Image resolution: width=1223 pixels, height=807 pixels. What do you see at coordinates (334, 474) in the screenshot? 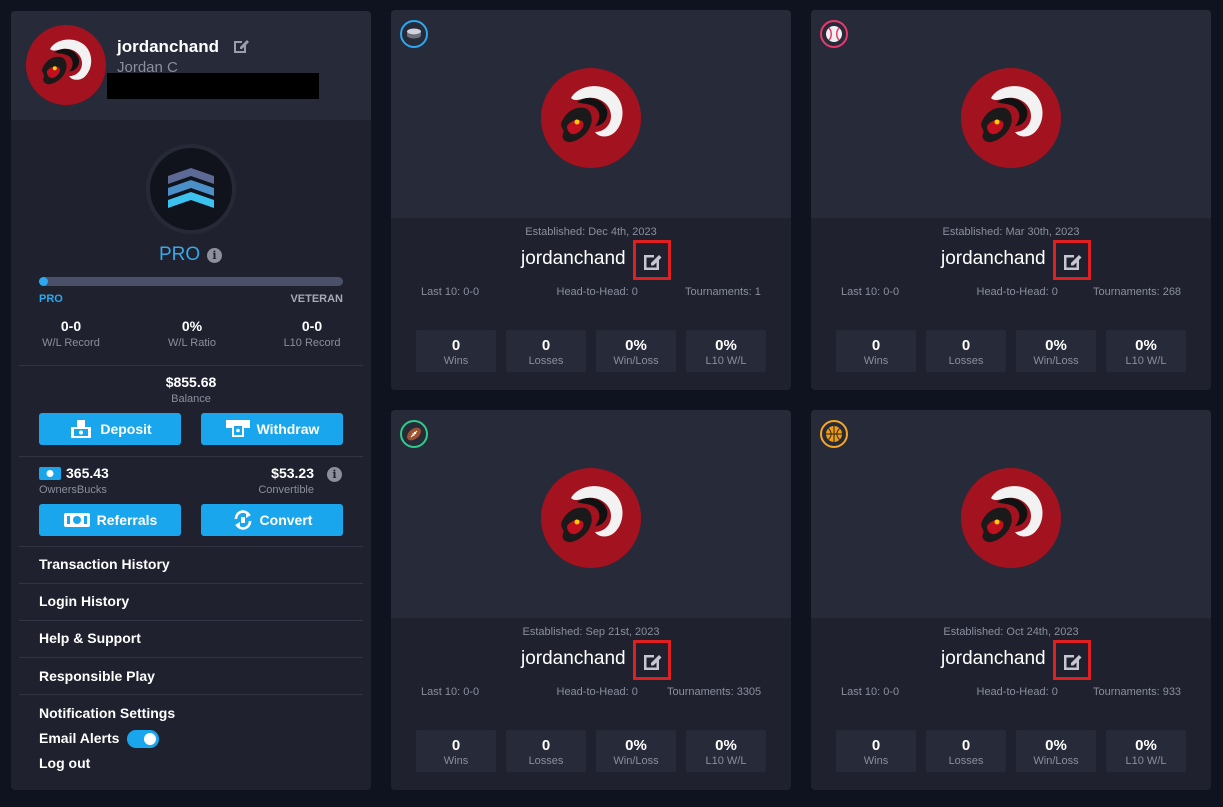
I see `convertible-info-icon: i` at bounding box center [334, 474].